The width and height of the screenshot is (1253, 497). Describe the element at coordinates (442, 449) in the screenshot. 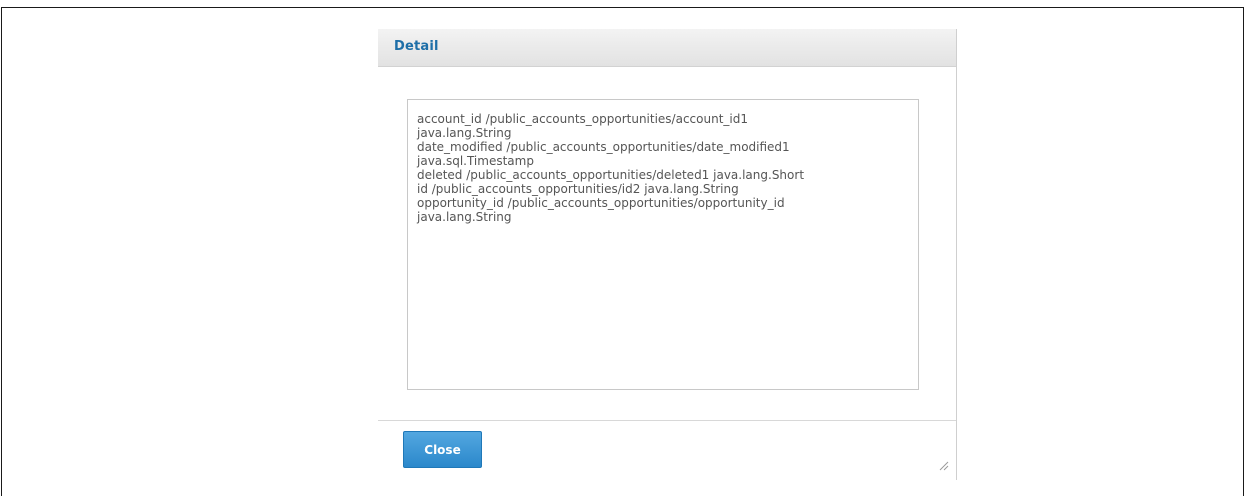

I see `close-button: Close` at that location.